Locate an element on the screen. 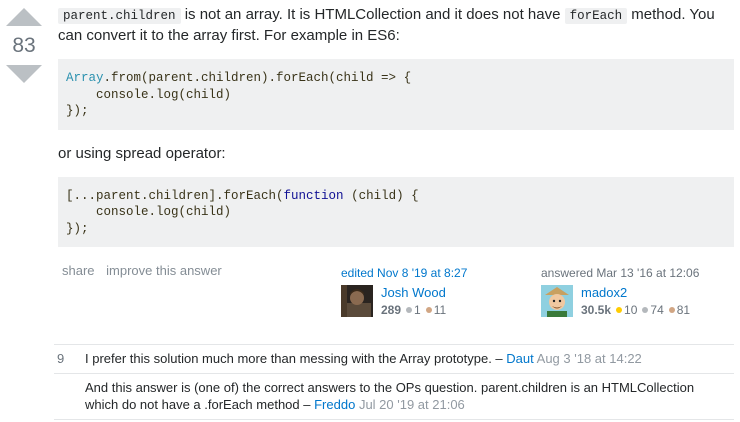 Image resolution: width=740 pixels, height=422 pixels. editor-avatar is located at coordinates (357, 301).